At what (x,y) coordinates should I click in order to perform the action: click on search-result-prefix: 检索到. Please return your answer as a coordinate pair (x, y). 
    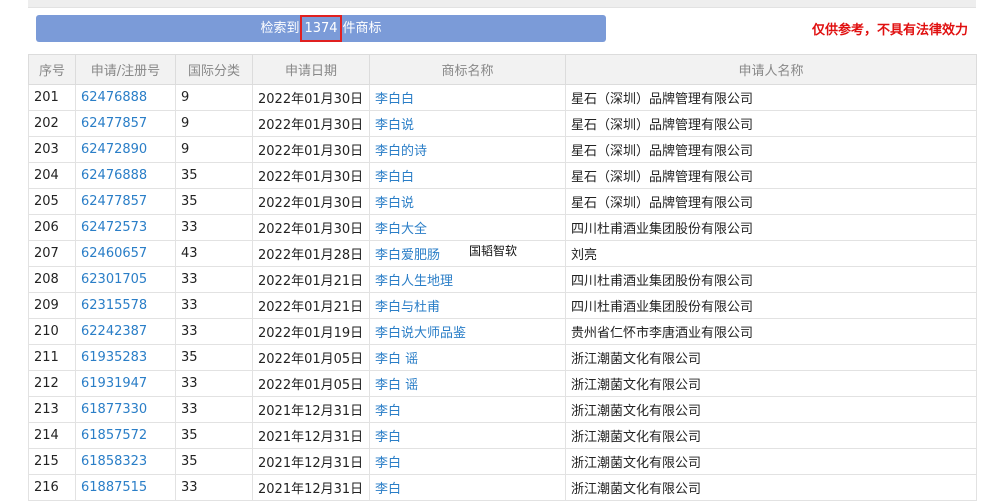
    Looking at the image, I should click on (280, 28).